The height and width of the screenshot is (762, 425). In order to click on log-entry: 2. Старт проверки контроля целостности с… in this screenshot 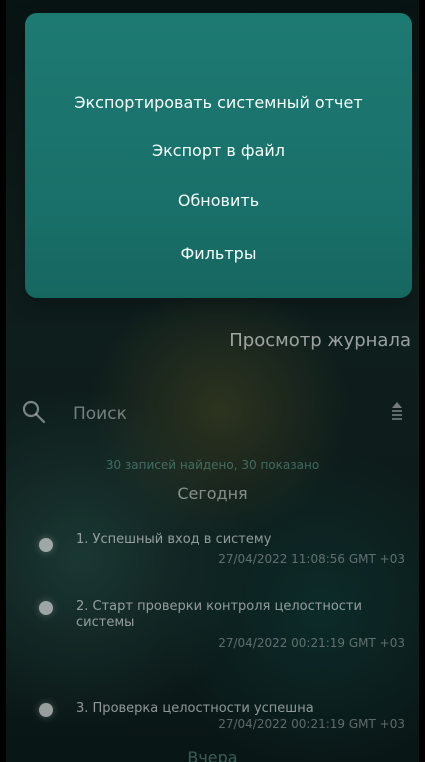, I will do `click(212, 632)`.